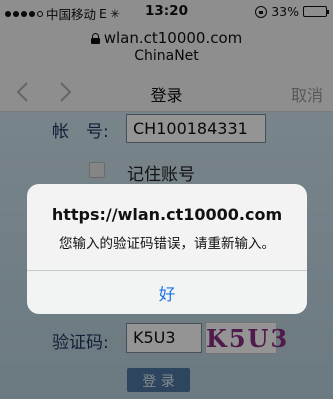 This screenshot has width=333, height=399. Describe the element at coordinates (167, 214) in the screenshot. I see `alert-title: https://wlan.ct10000.com` at that location.